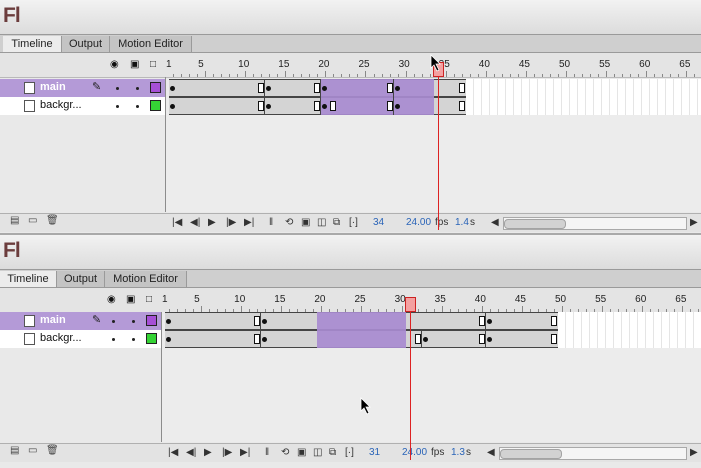 This screenshot has width=701, height=468. What do you see at coordinates (410, 304) in the screenshot?
I see `playhead-handle` at bounding box center [410, 304].